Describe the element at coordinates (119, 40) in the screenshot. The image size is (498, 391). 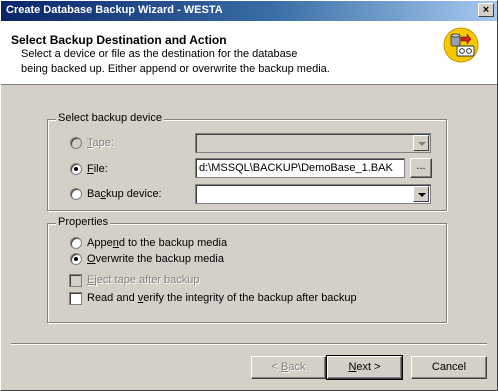
I see `page-title: Select Backup Destination and Action` at that location.